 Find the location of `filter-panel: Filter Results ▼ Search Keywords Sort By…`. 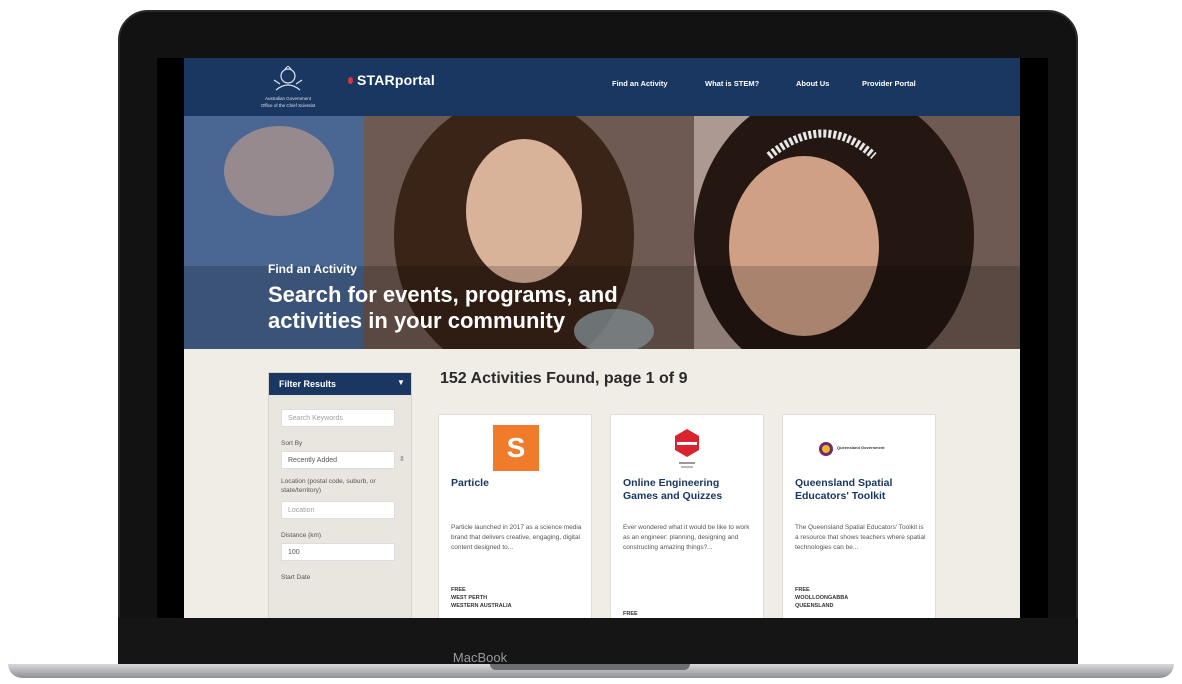

filter-panel: Filter Results ▼ Search Keywords Sort By… is located at coordinates (340, 495).